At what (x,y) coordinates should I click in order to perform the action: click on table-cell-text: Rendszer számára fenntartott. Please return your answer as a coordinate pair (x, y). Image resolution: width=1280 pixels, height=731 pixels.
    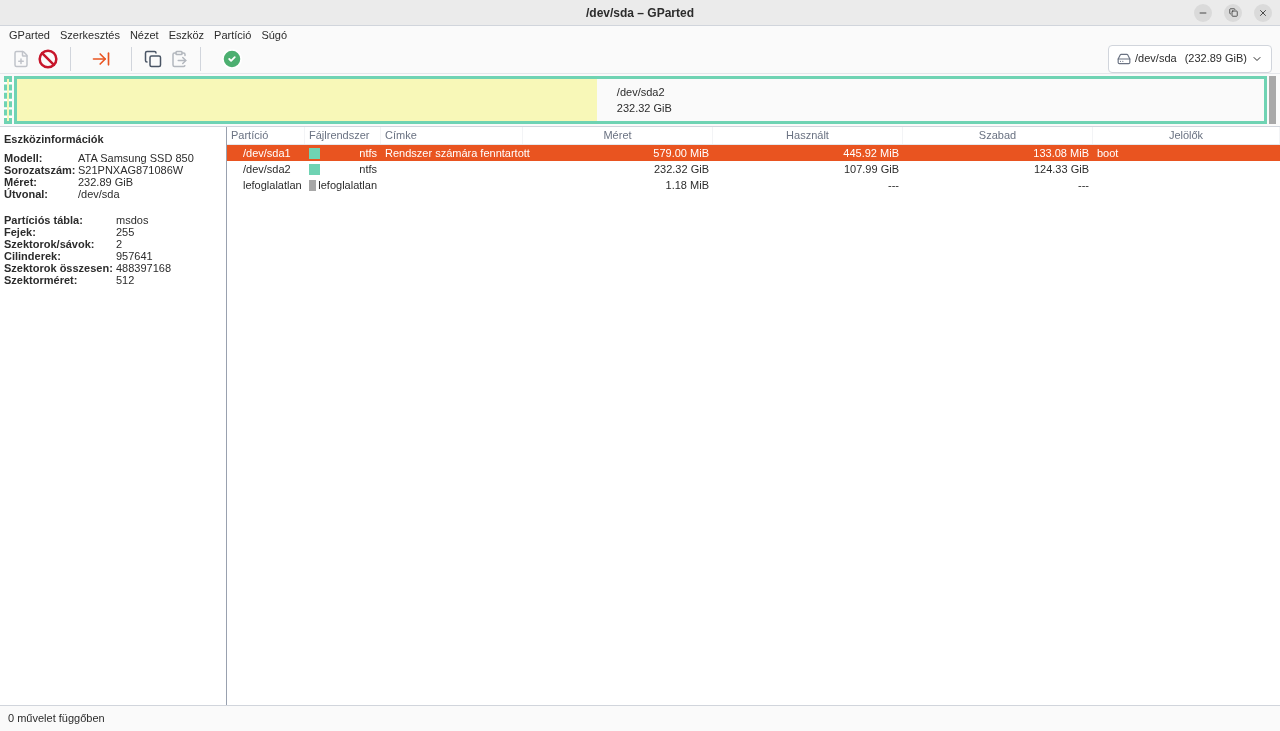
    Looking at the image, I should click on (457, 153).